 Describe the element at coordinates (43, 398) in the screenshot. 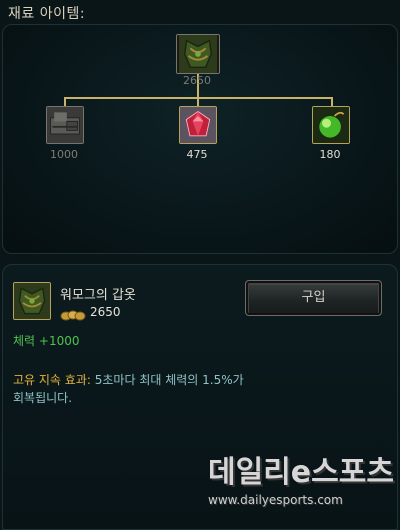

I see `passive-description-line2: 회복됩니다.` at that location.